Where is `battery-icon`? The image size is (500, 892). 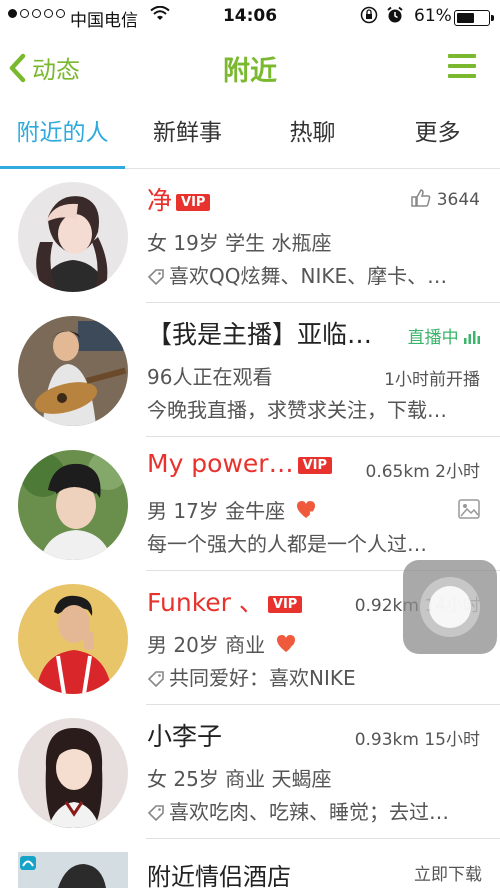 battery-icon is located at coordinates (474, 18).